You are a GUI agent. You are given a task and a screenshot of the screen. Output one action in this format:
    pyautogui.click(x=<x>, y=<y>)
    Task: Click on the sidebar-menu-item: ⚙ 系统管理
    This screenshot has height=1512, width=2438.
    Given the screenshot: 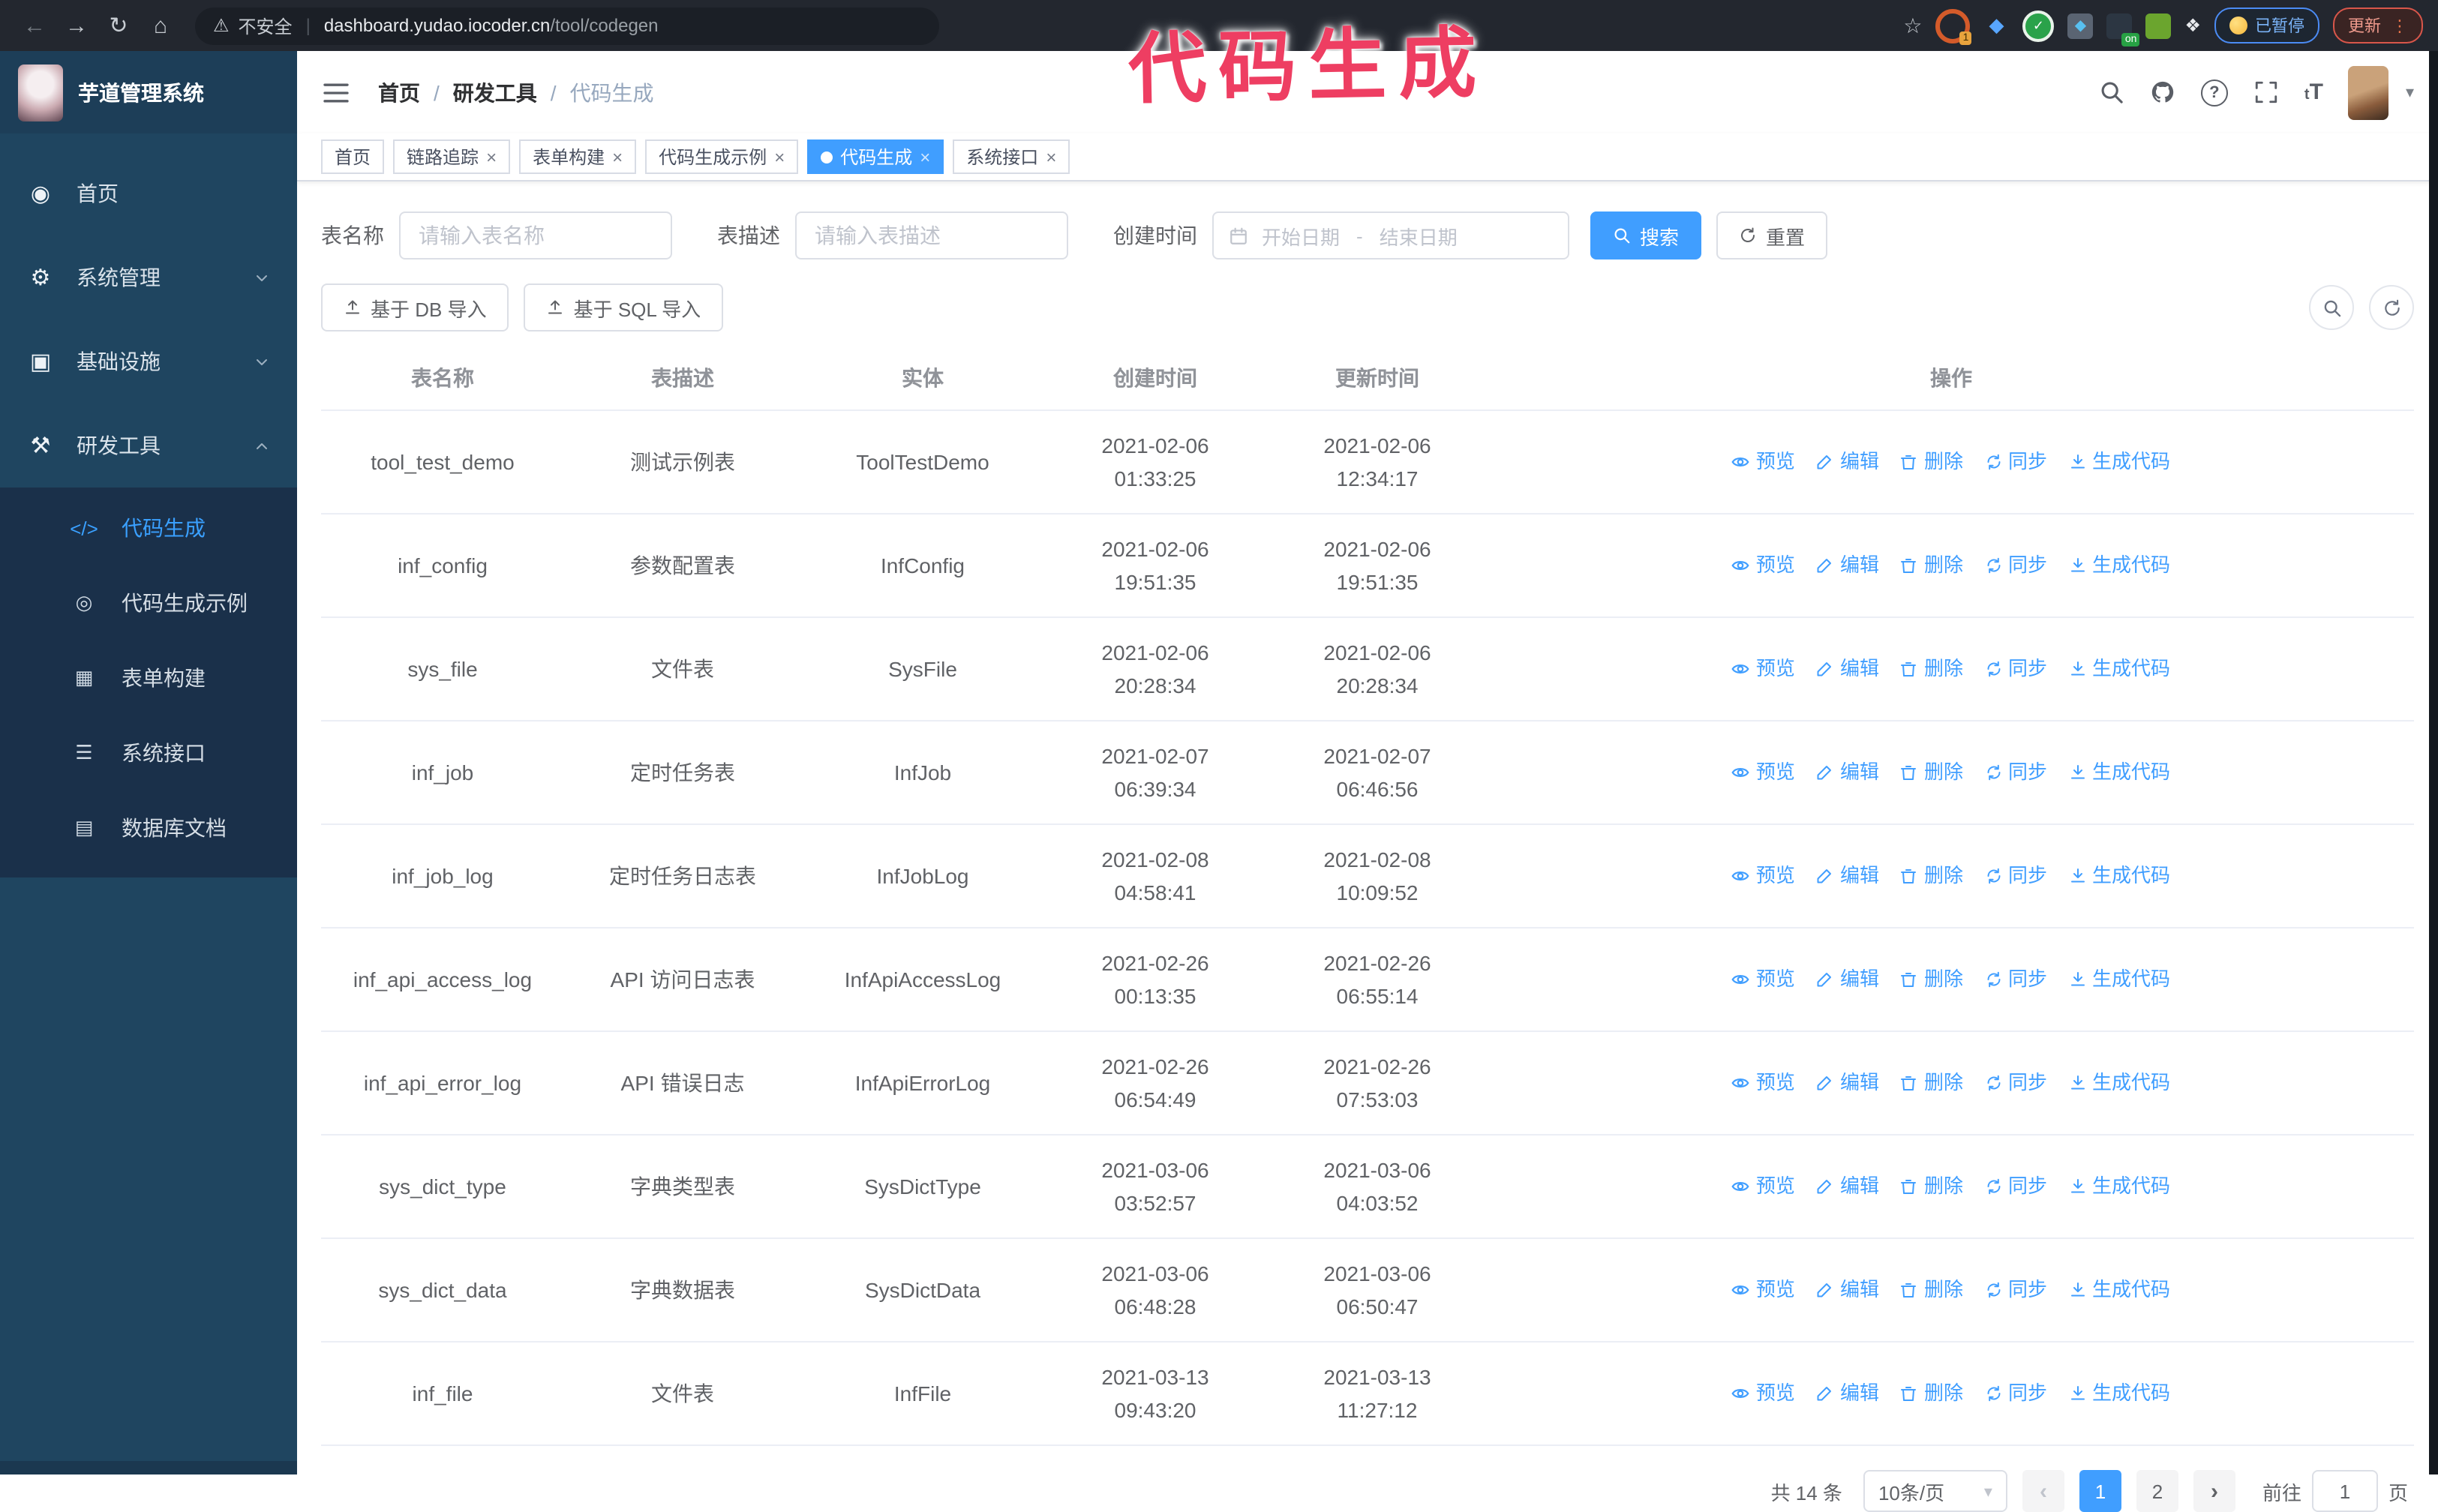 What is the action you would take?
    pyautogui.click(x=148, y=278)
    